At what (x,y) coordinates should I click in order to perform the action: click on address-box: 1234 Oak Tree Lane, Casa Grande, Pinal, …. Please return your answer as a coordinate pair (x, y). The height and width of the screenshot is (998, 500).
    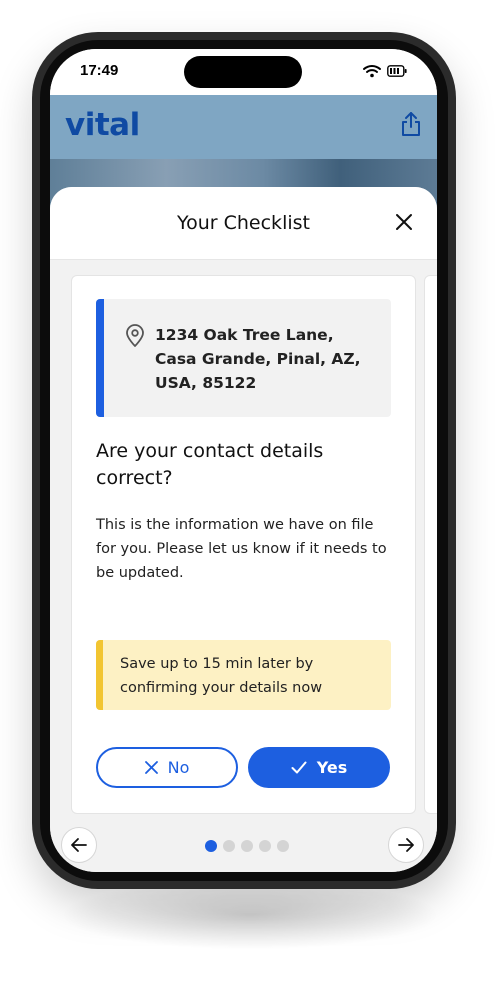
    Looking at the image, I should click on (243, 358).